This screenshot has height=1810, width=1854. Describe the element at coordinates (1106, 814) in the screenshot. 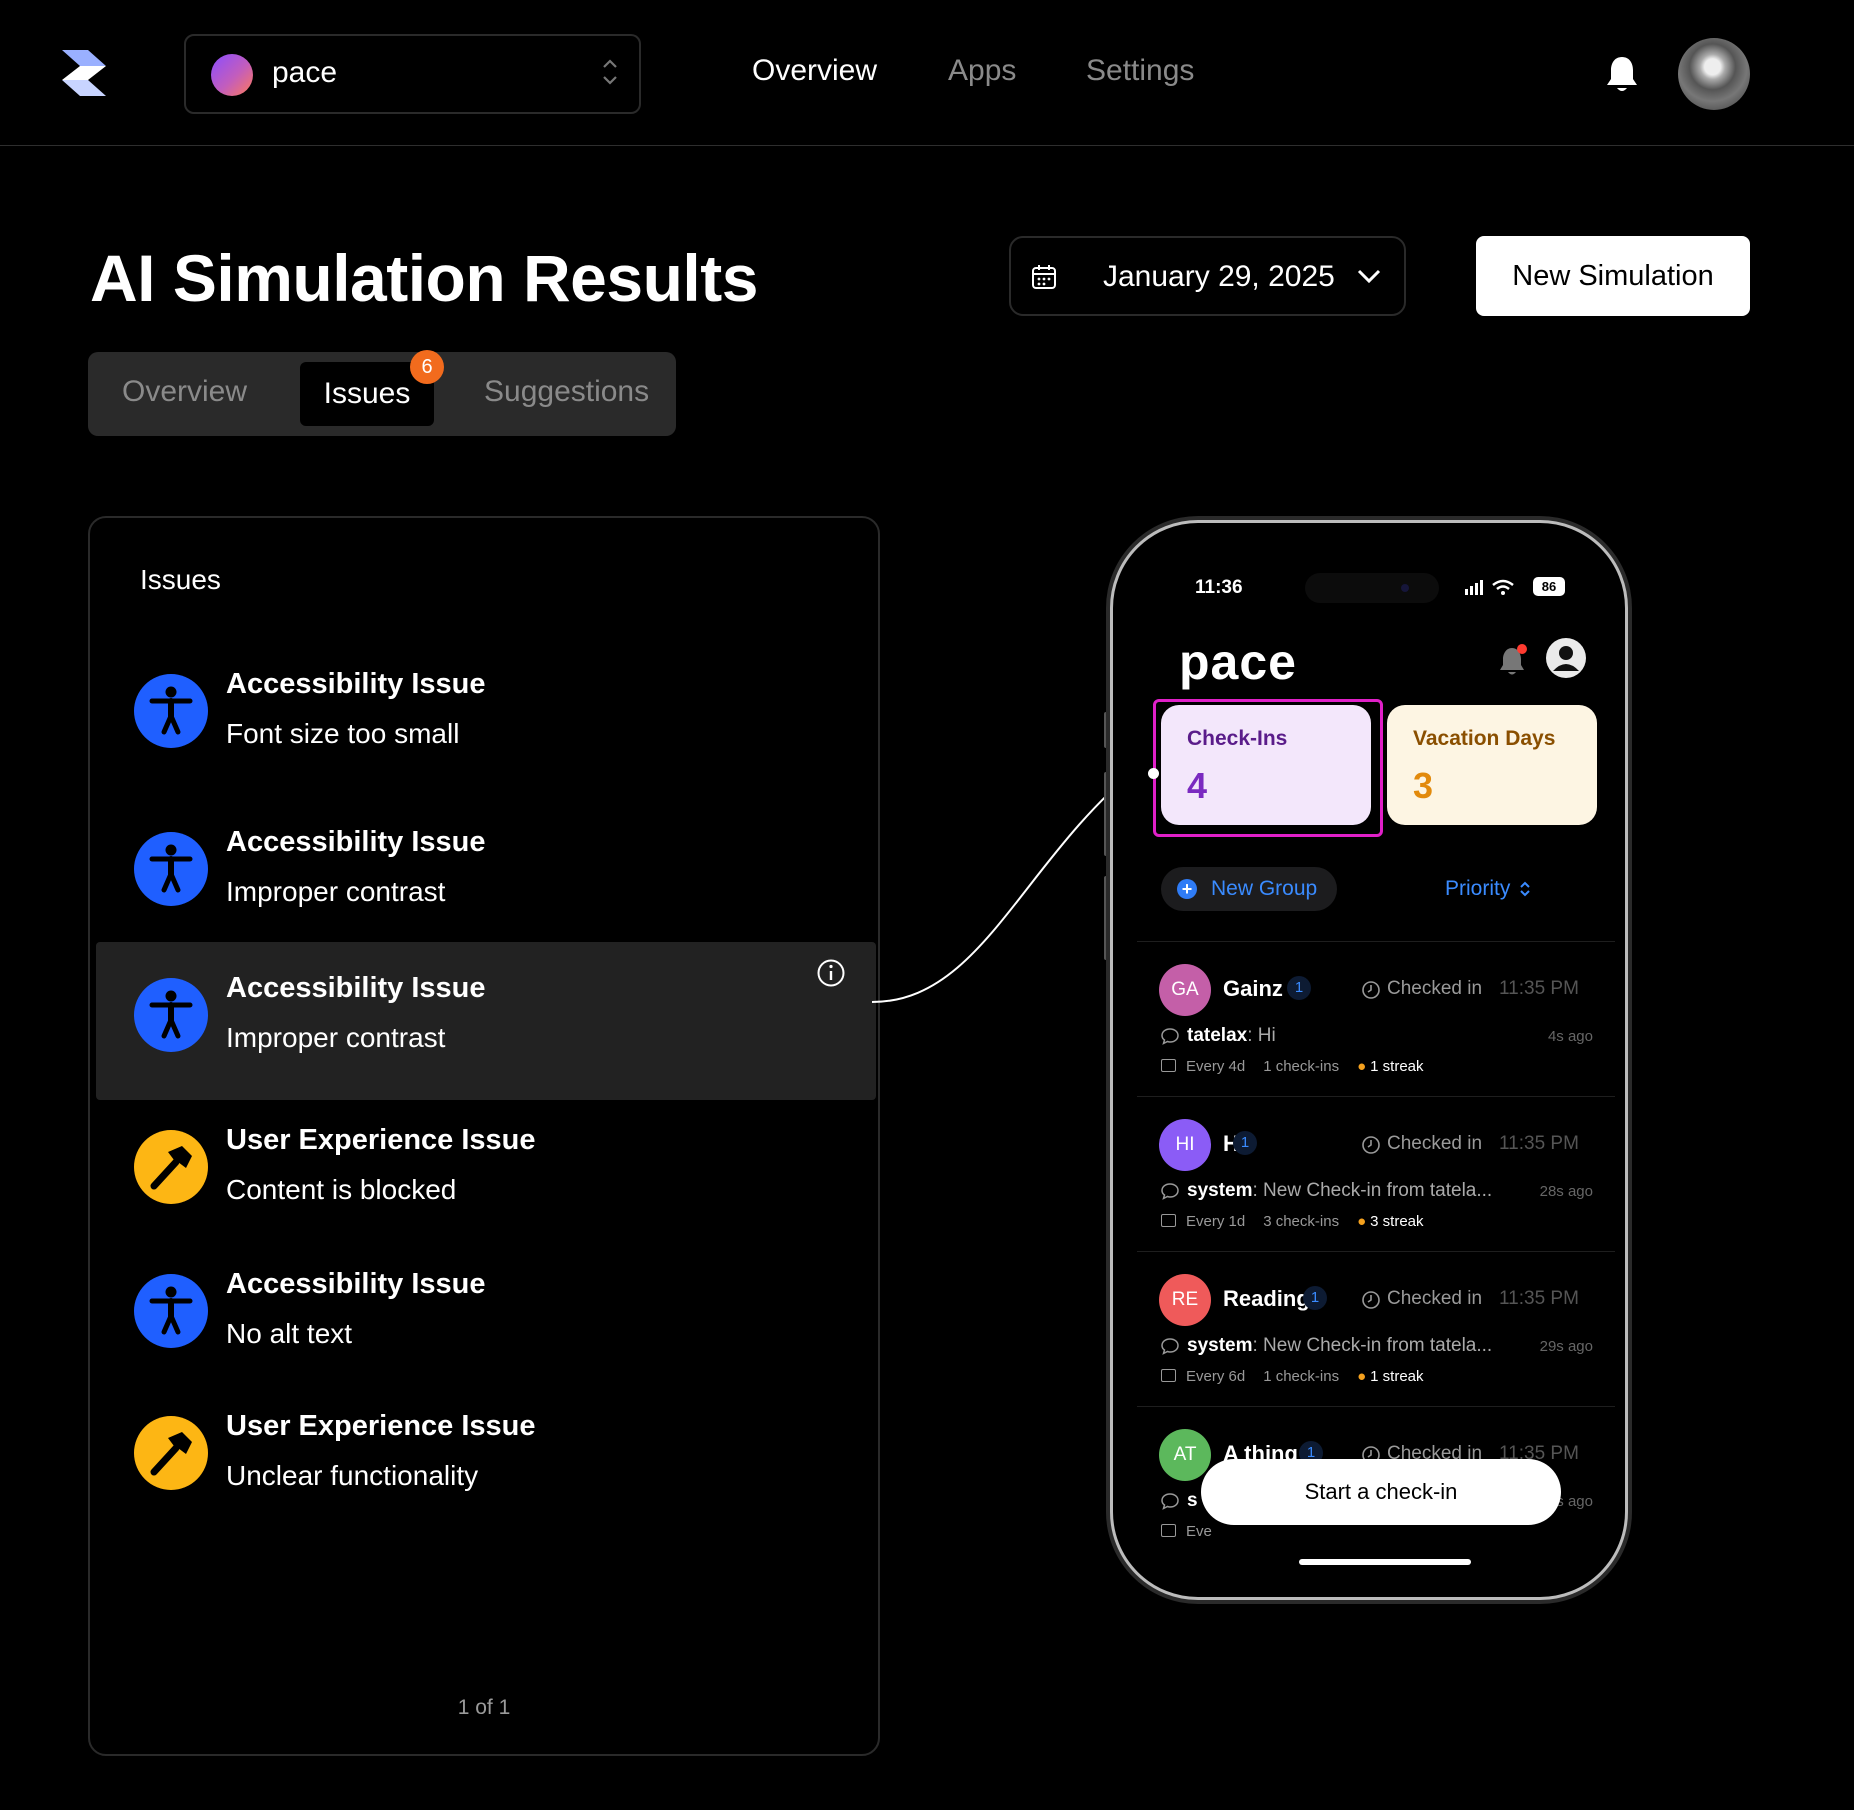

I see `phone-volume-up-button` at that location.